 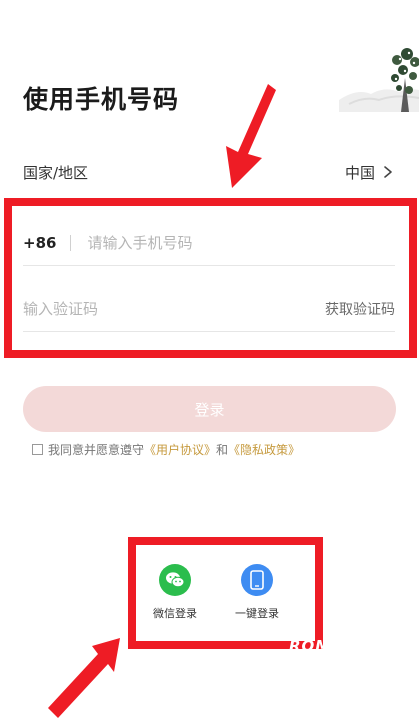 I want to click on agreement-checkbox, so click(x=37, y=449).